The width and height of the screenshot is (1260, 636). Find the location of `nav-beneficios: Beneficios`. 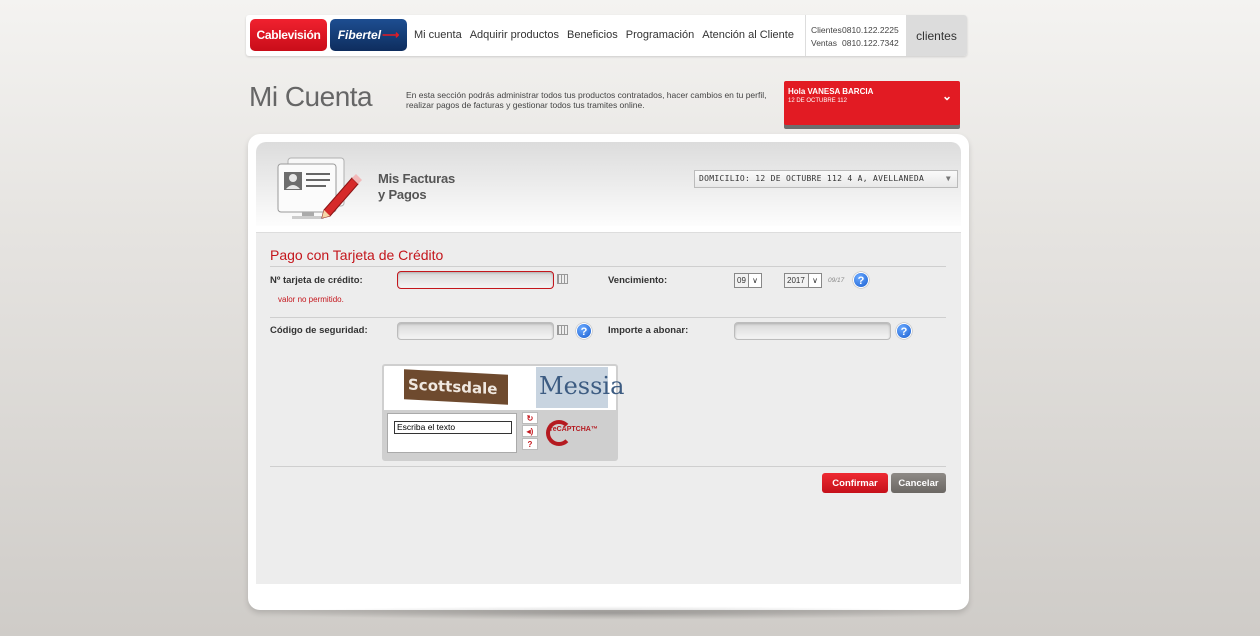

nav-beneficios: Beneficios is located at coordinates (592, 35).